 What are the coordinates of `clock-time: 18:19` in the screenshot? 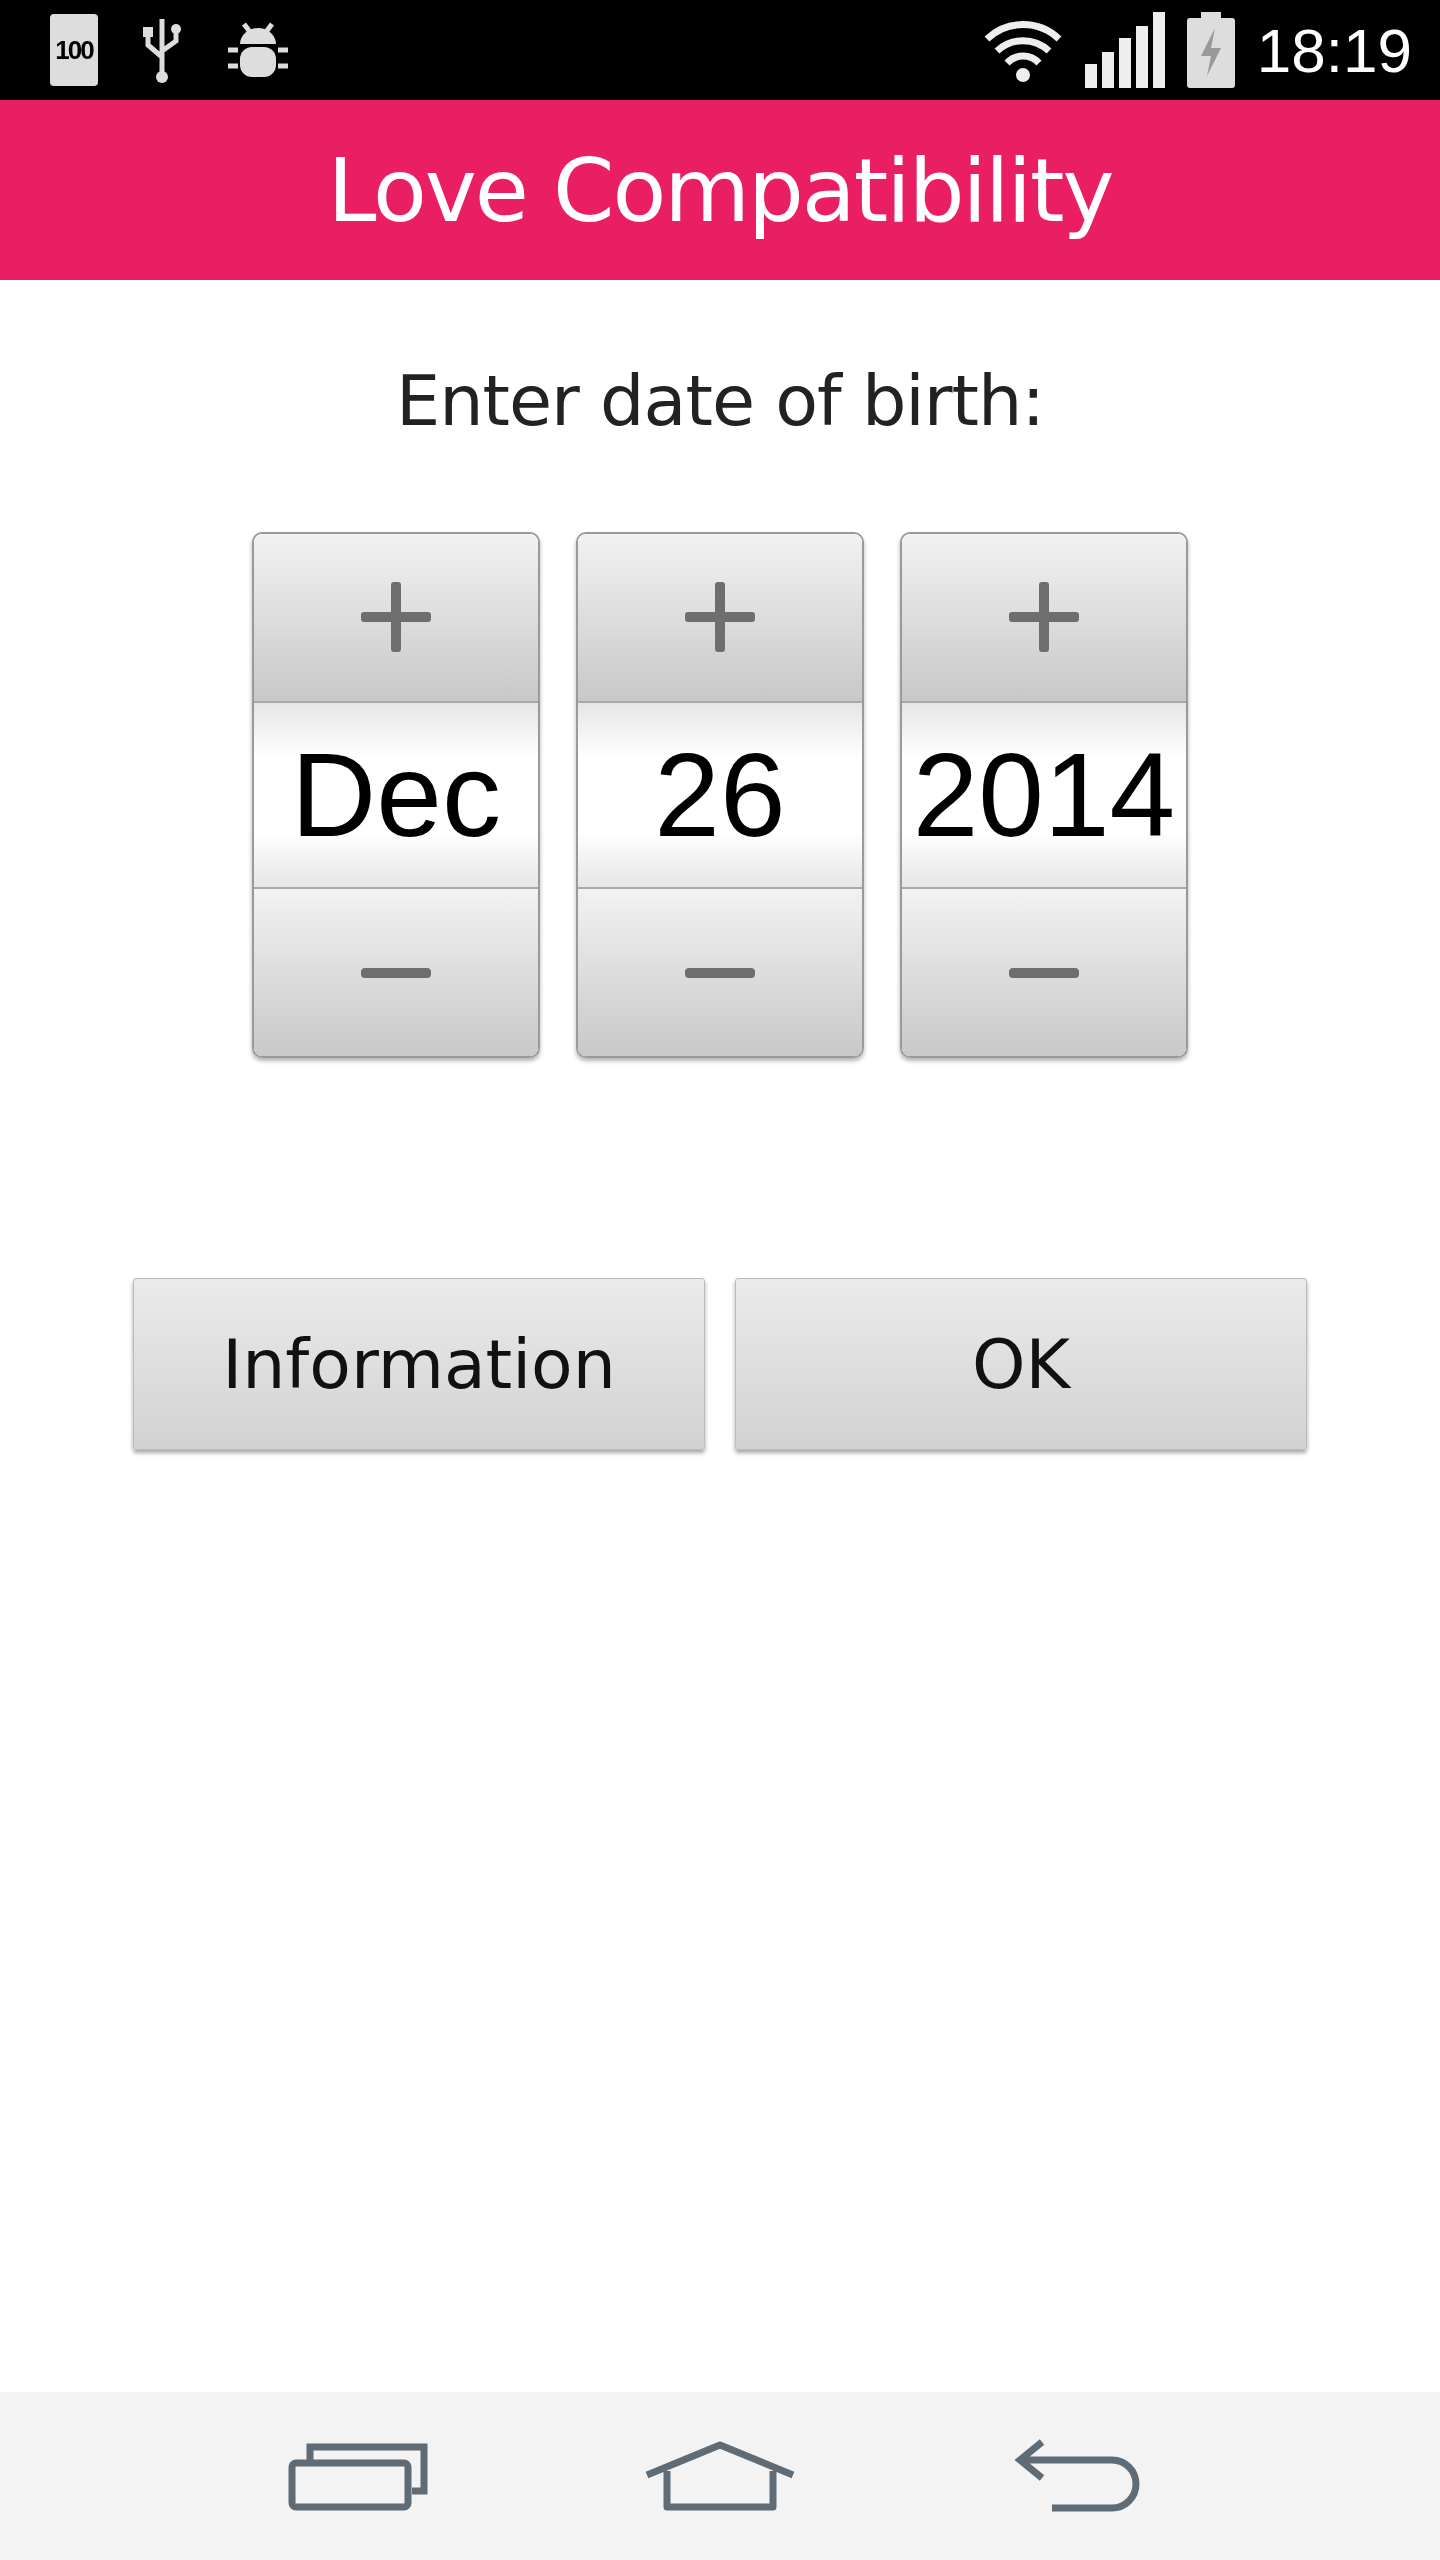 It's located at (1334, 50).